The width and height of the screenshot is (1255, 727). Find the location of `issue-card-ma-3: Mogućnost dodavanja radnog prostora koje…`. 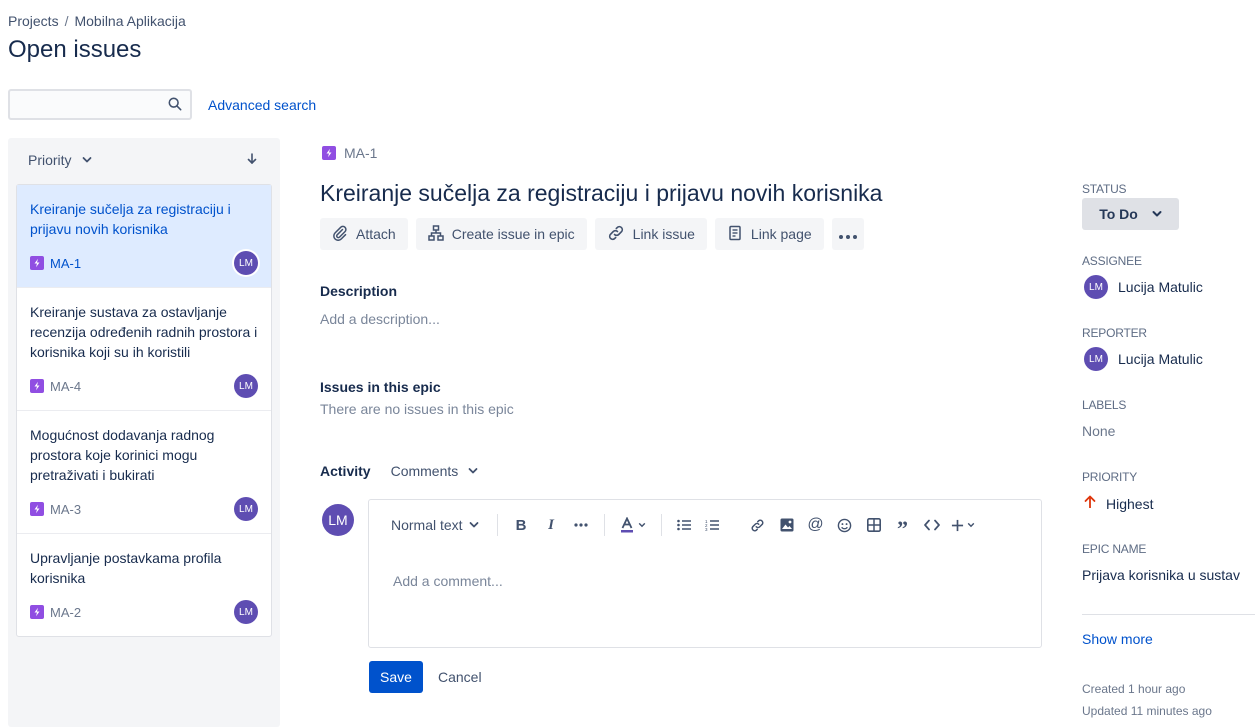

issue-card-ma-3: Mogućnost dodavanja radnog prostora koje… is located at coordinates (144, 472).